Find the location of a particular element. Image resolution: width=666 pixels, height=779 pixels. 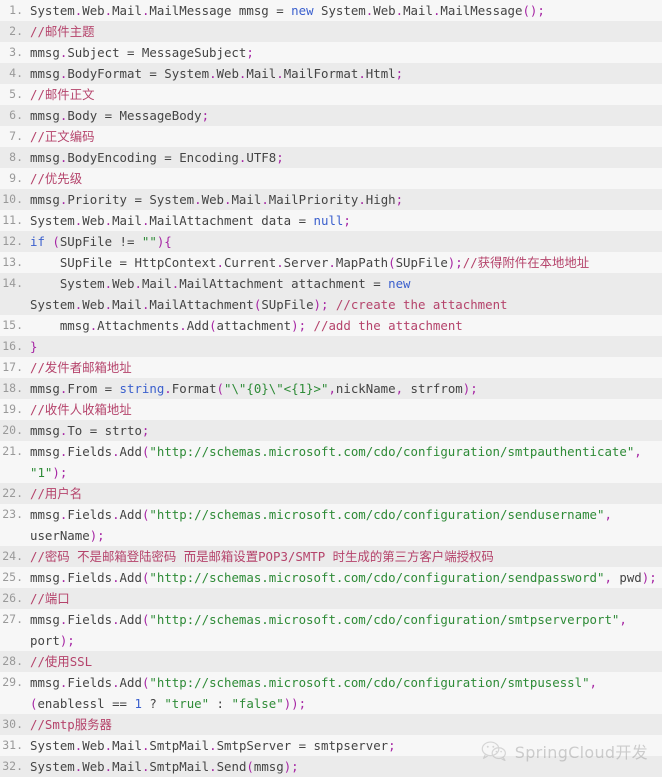

code-token: //端口 is located at coordinates (50, 598).